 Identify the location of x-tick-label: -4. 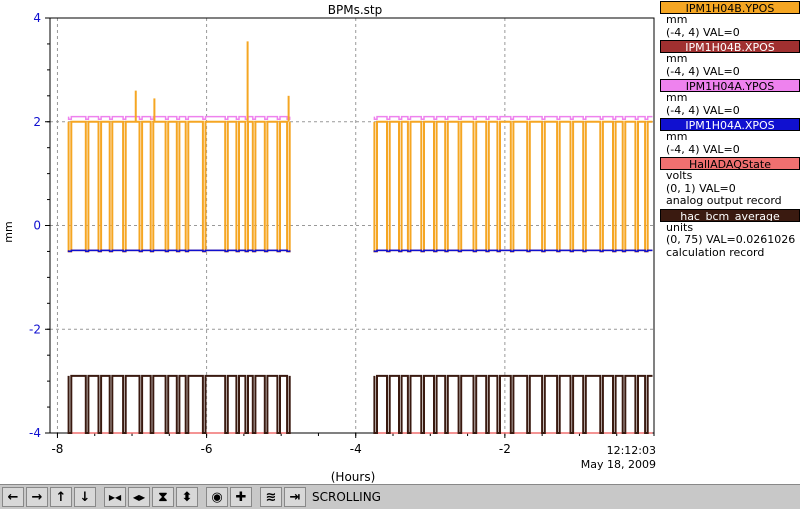
(356, 449).